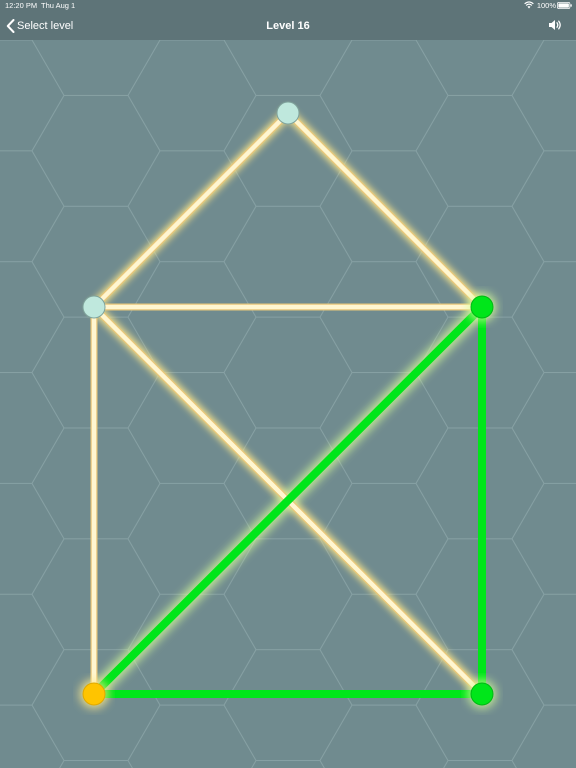  Describe the element at coordinates (21, 5) in the screenshot. I see `status-time: 12:20 PM` at that location.